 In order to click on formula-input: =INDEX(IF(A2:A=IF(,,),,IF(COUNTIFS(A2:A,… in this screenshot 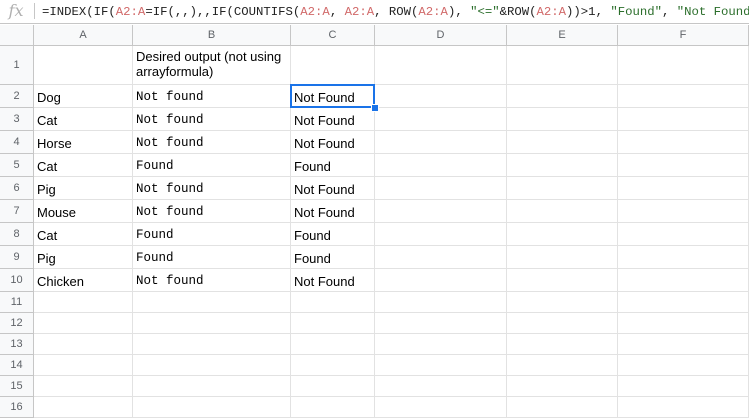, I will do `click(395, 12)`.